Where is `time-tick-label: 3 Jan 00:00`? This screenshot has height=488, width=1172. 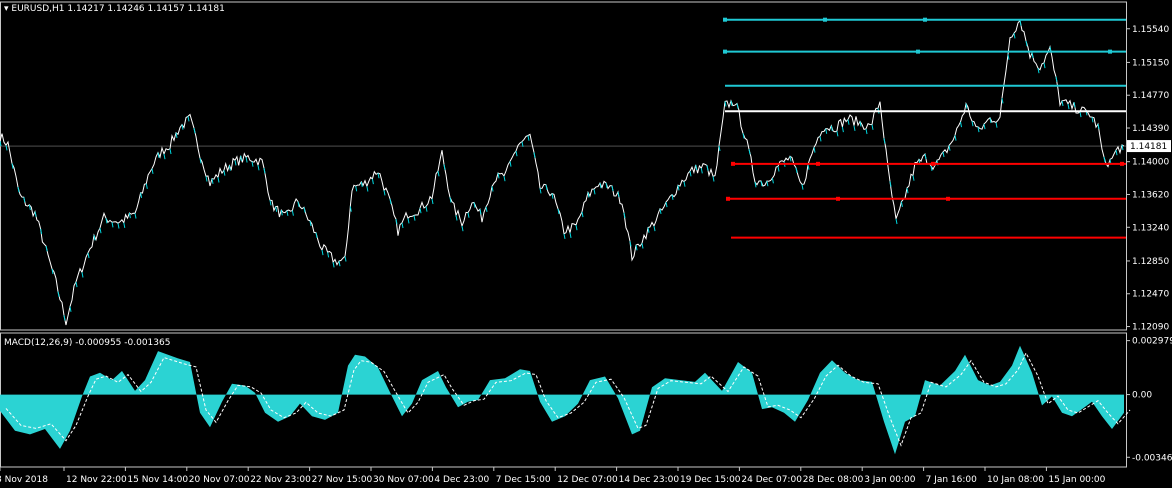
time-tick-label: 3 Jan 00:00 is located at coordinates (890, 480).